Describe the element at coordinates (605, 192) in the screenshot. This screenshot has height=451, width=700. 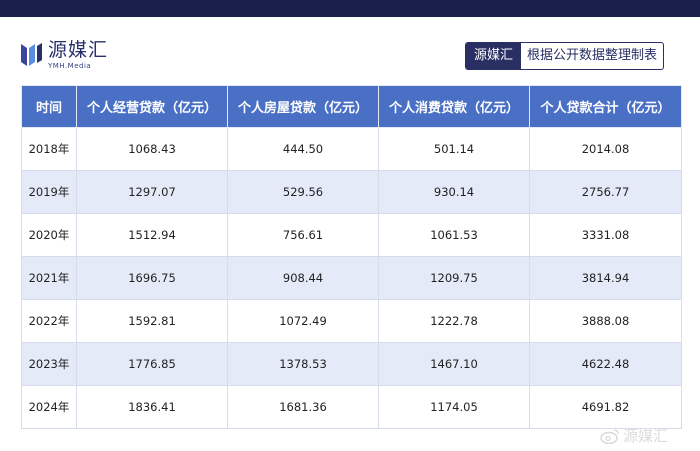
I see `table-cell: 2756.77` at that location.